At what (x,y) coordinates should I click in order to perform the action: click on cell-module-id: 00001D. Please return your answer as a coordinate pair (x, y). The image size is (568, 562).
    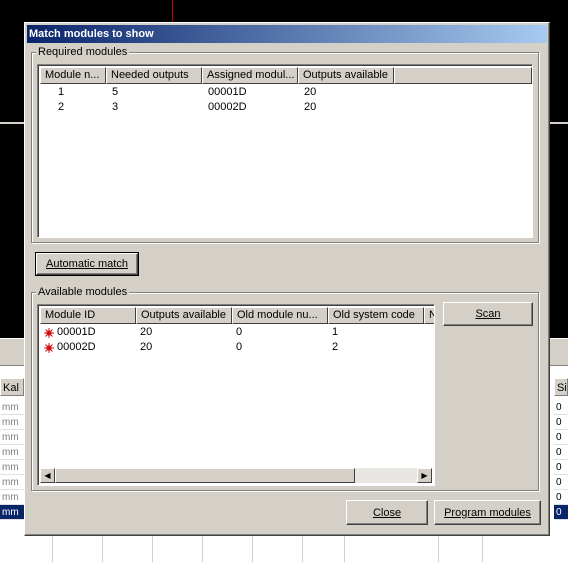
    Looking at the image, I should click on (76, 332).